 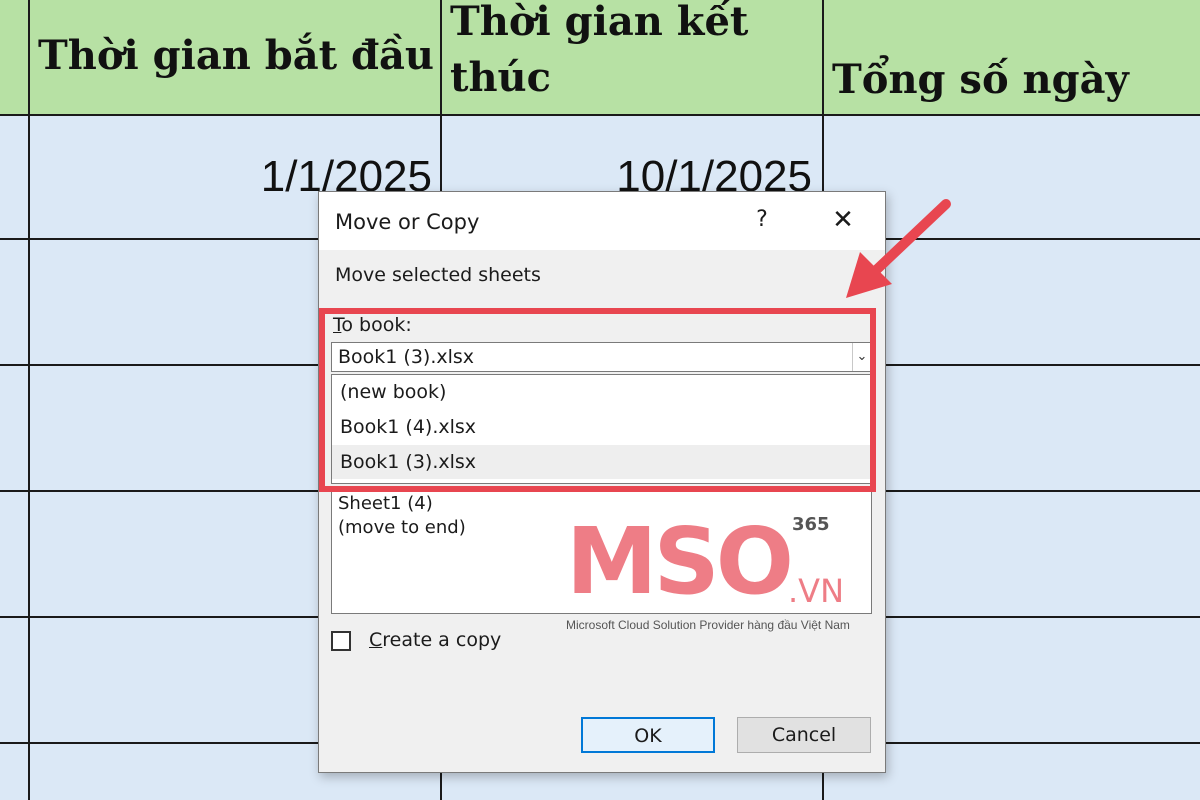 I want to click on chevron-down-icon: ⌄, so click(x=861, y=357).